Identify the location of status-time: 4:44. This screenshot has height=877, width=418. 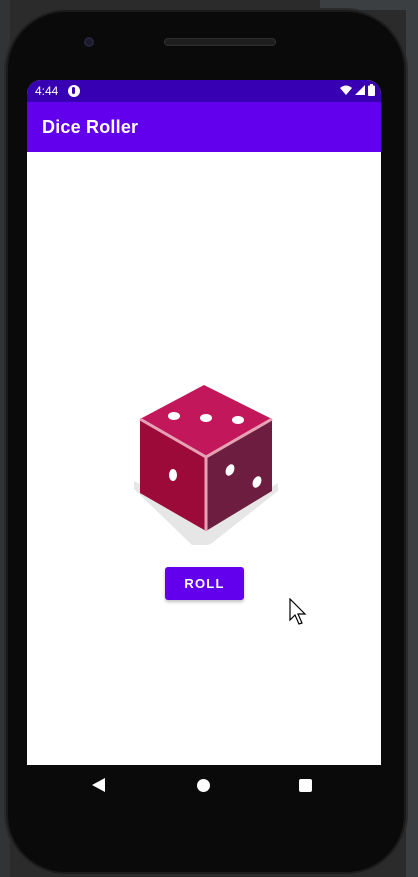
(47, 91).